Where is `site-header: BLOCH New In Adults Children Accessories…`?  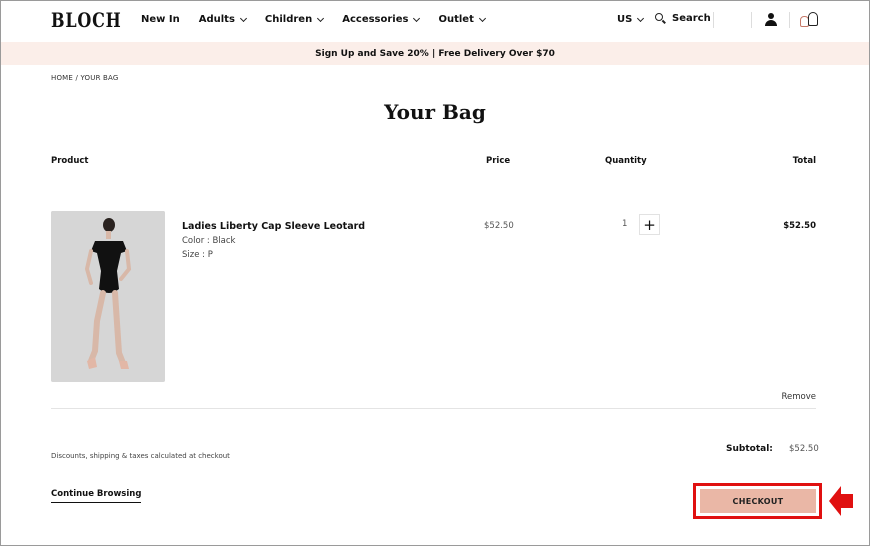
site-header: BLOCH New In Adults Children Accessories… is located at coordinates (435, 21).